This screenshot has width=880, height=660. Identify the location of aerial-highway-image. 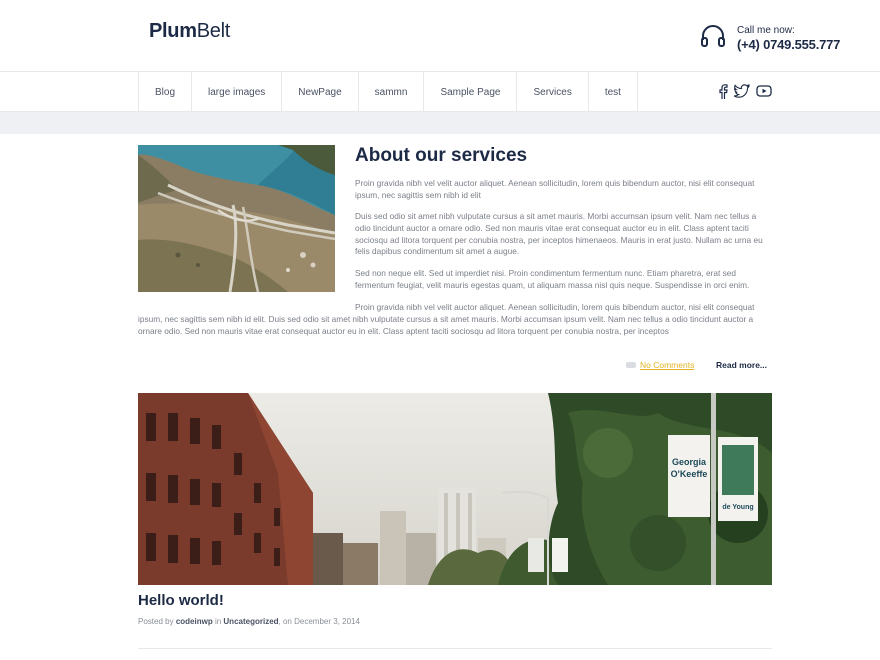
(236, 218).